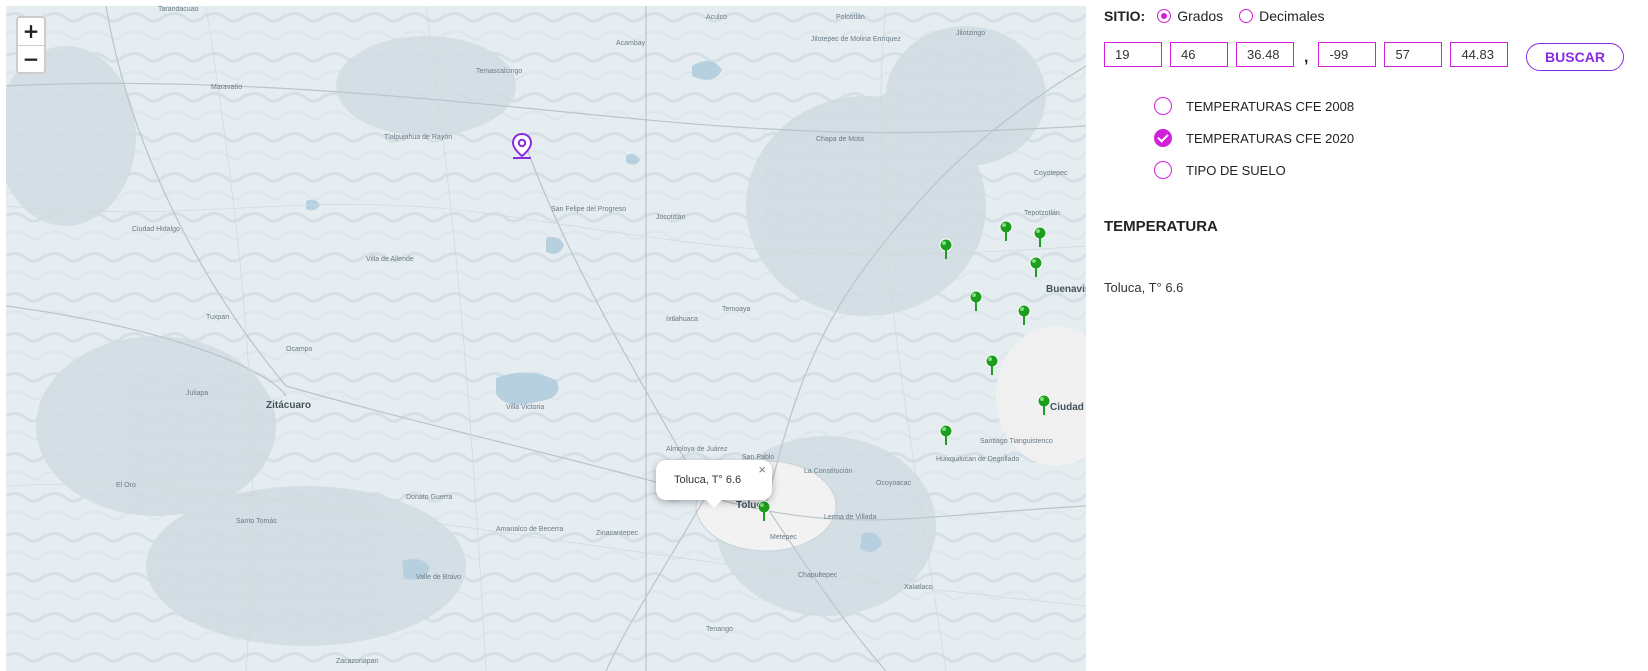  I want to click on layer-label: TEMPERATURAS CFE 2008, so click(1270, 106).